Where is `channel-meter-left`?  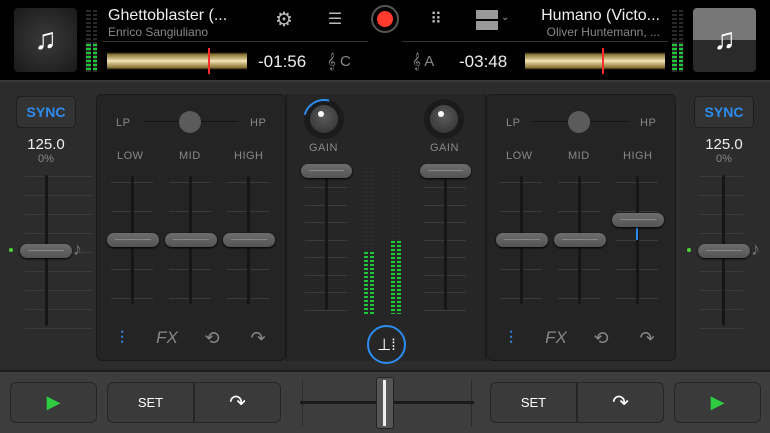
channel-meter-left is located at coordinates (369, 240).